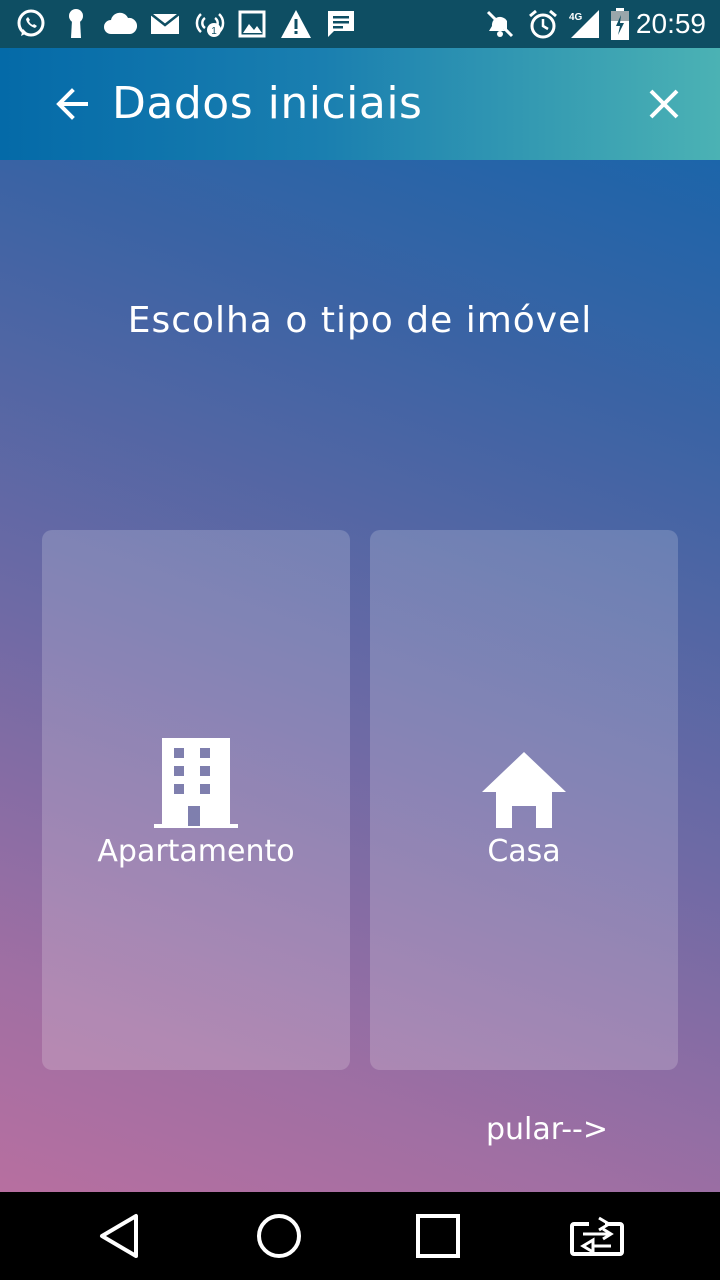 This screenshot has height=1280, width=720. I want to click on back-triangle-icon, so click(119, 1236).